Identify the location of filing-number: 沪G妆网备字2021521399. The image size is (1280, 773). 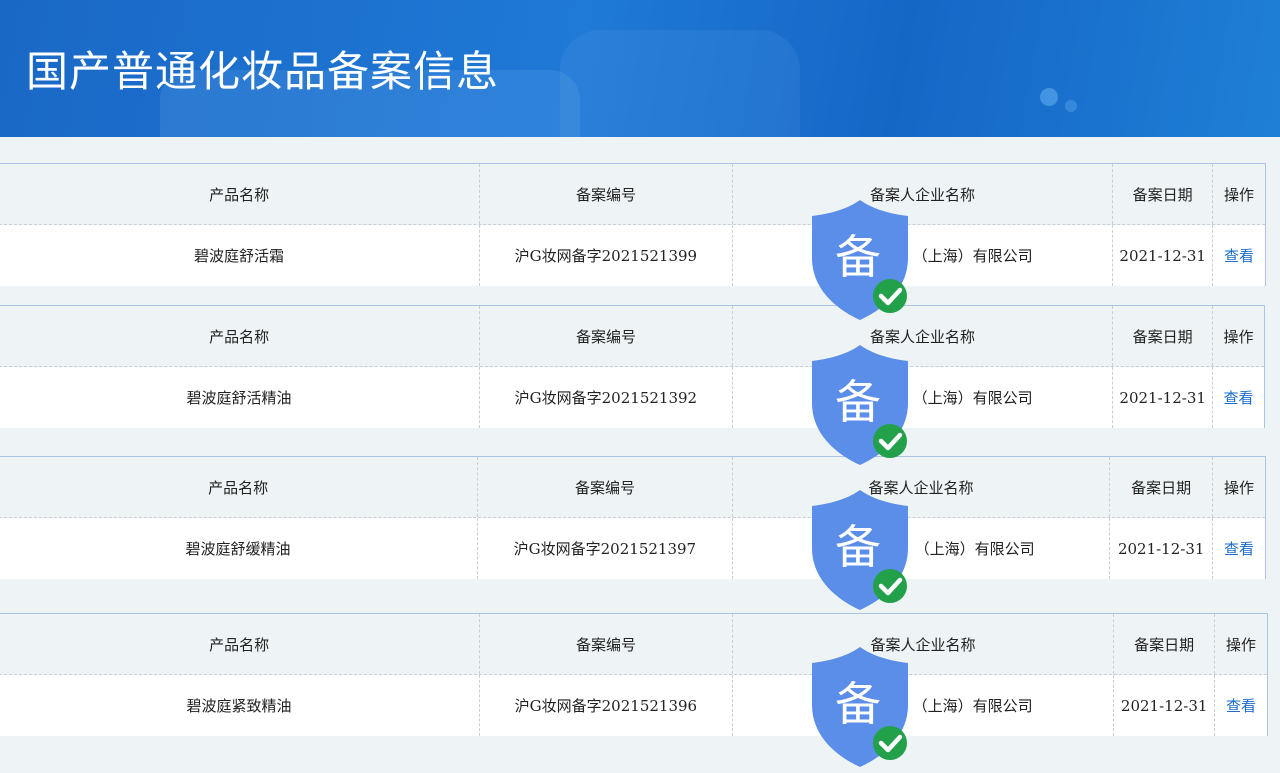
(606, 255).